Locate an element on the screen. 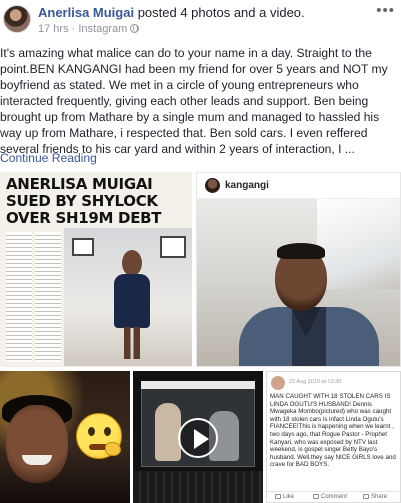  more-options-button: ••• is located at coordinates (385, 10).